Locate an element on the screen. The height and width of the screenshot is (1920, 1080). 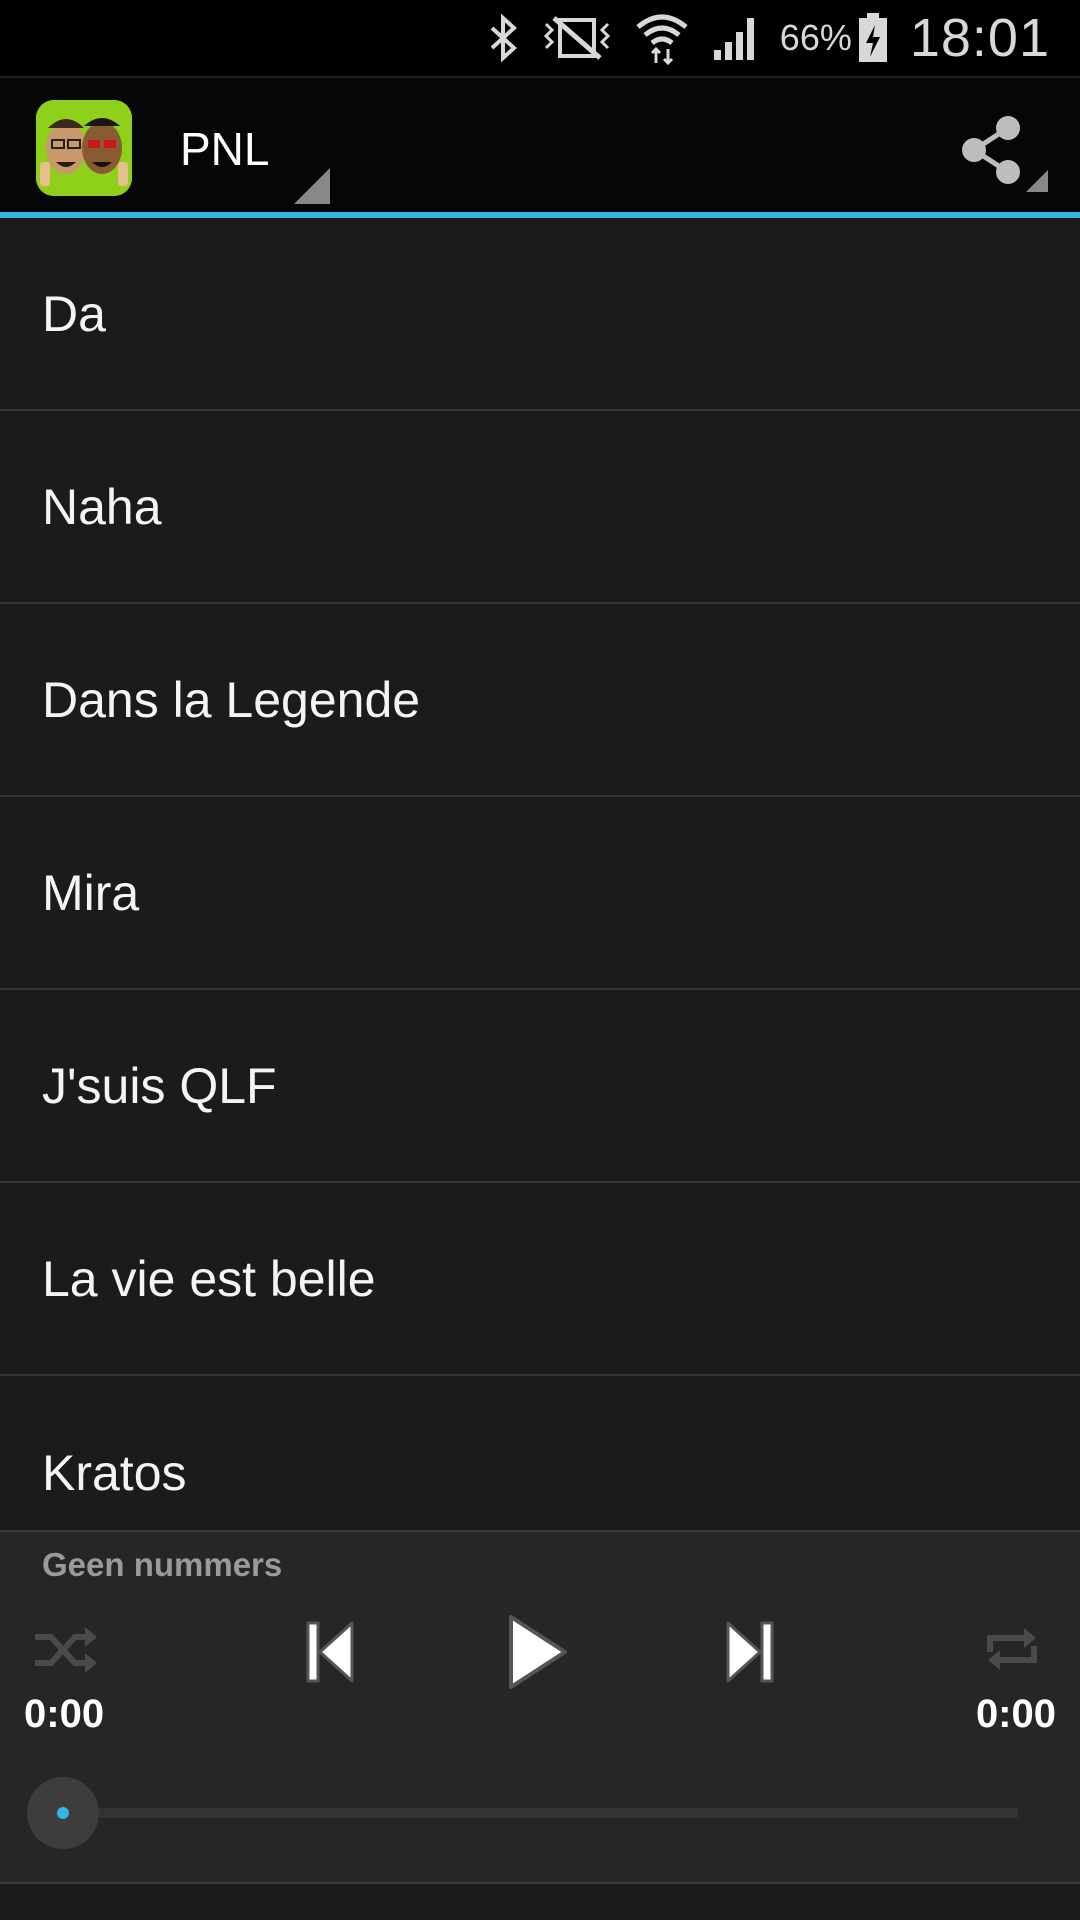
action-bar: PNL is located at coordinates (540, 144).